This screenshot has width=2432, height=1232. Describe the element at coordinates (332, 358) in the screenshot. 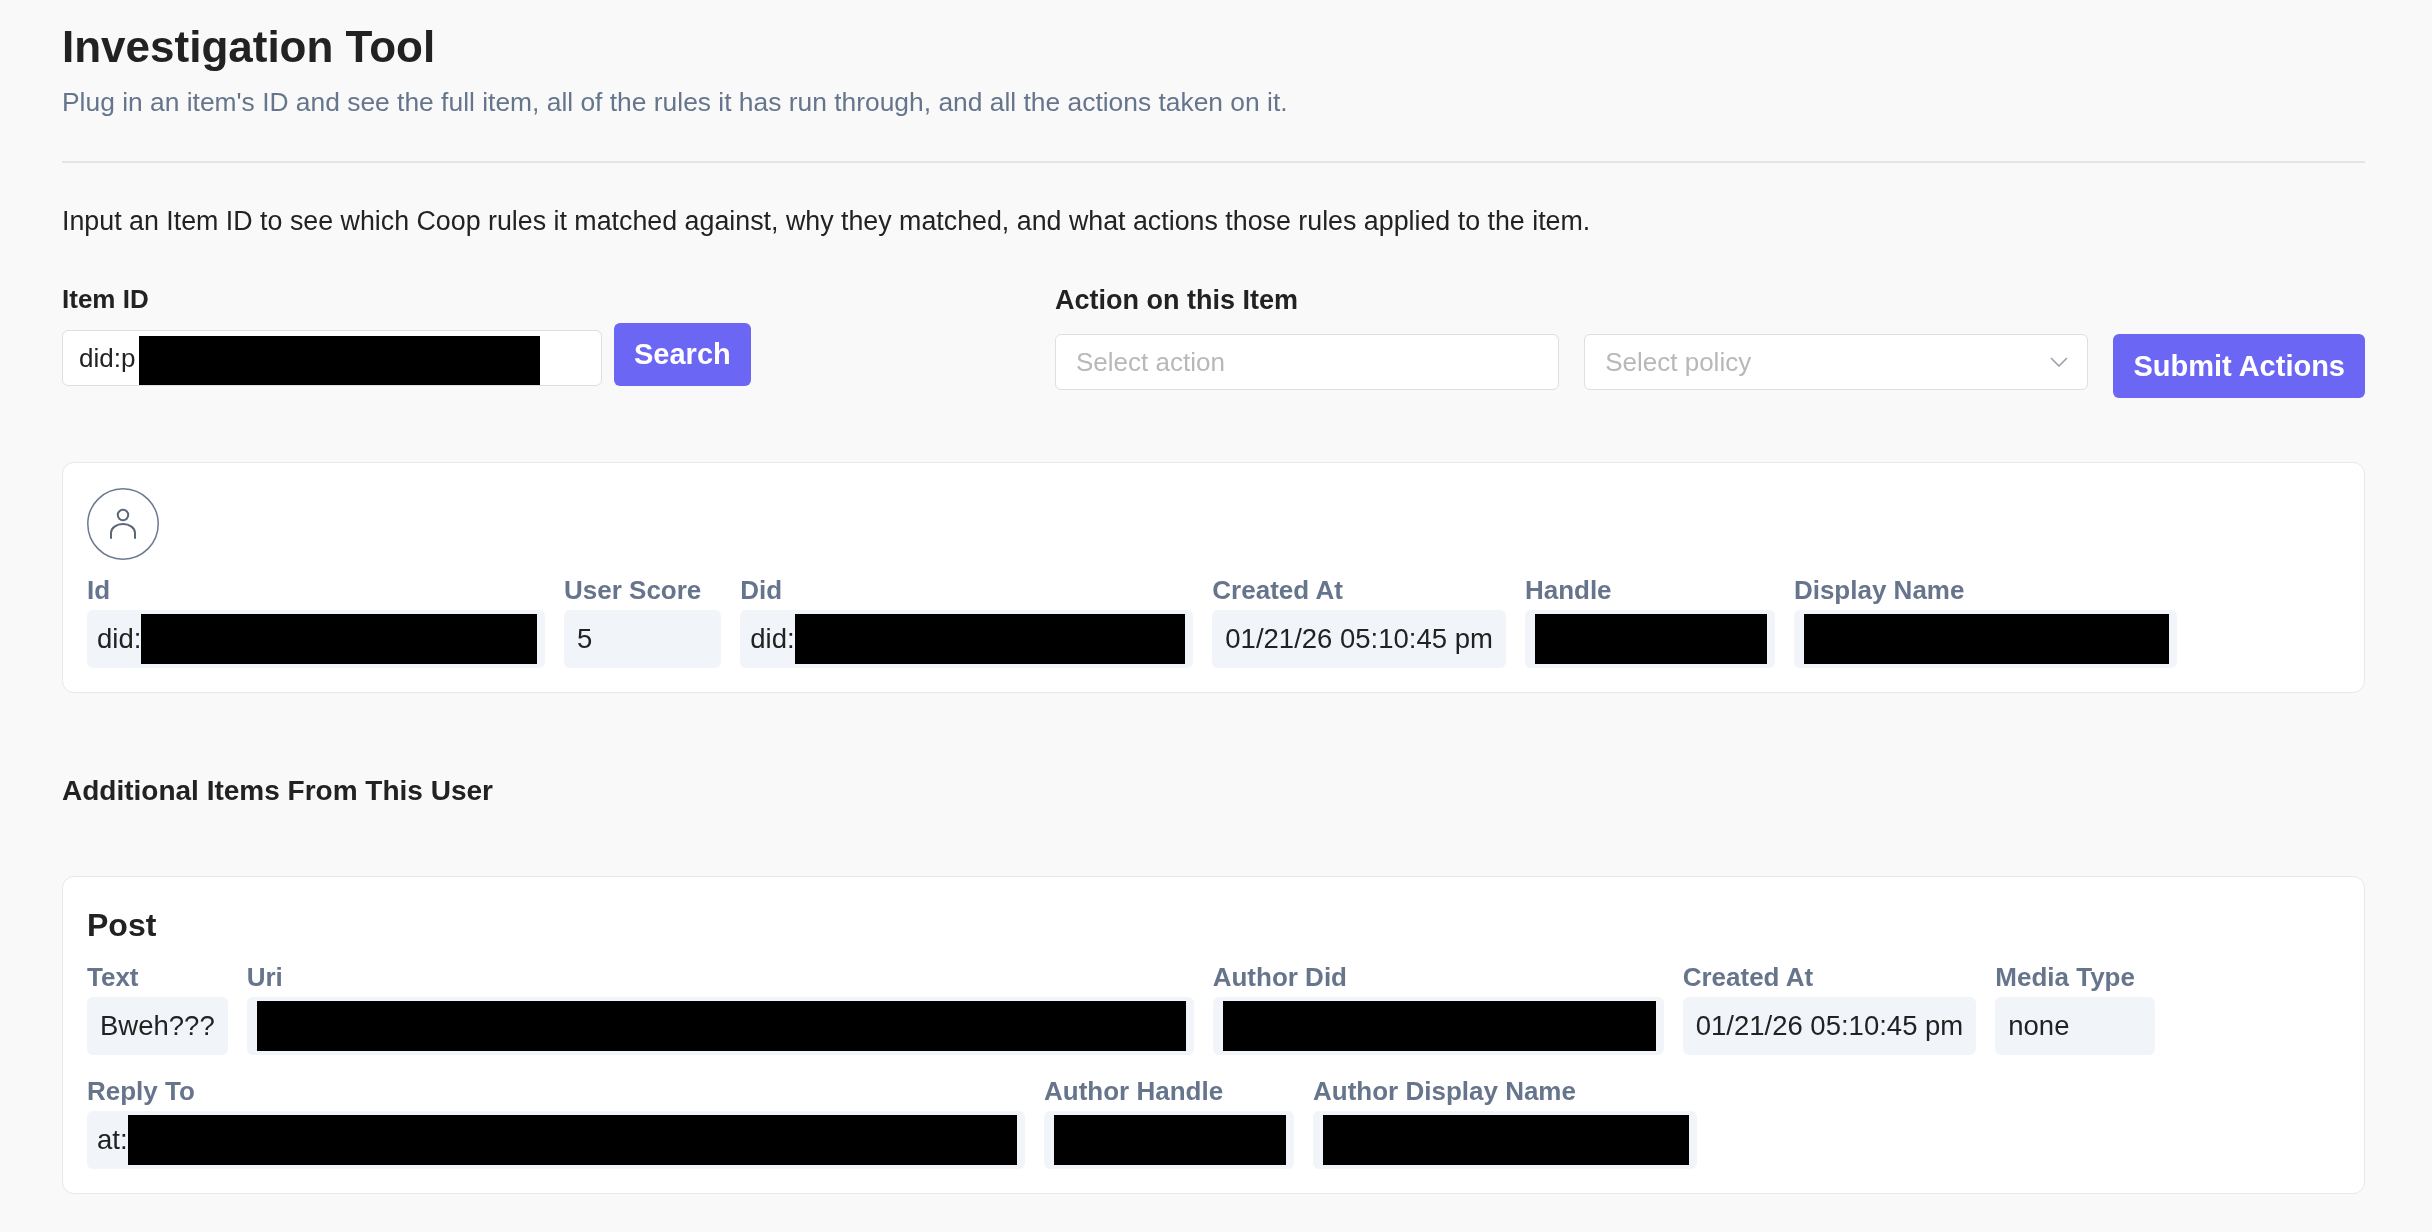

I see `item-id-field: did:p` at that location.